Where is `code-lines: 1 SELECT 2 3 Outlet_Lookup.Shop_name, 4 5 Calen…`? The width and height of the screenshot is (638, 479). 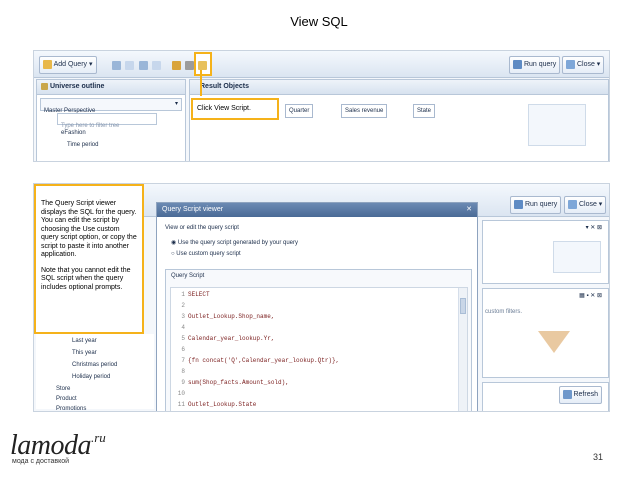 code-lines: 1 SELECT 2 3 Outlet_Lookup.Shop_name, 4 5 Calen… is located at coordinates (319, 349).